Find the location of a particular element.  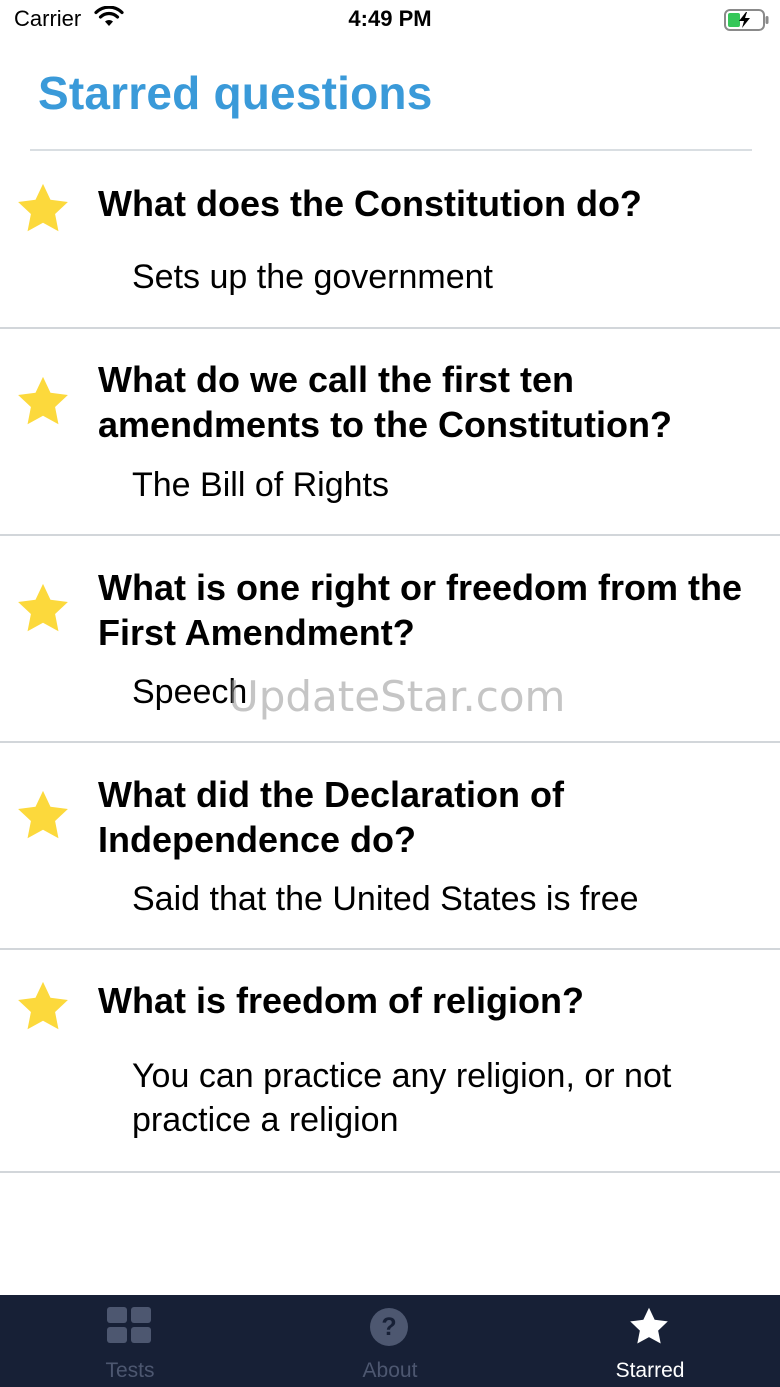

clock: 4:49 PM is located at coordinates (390, 18).